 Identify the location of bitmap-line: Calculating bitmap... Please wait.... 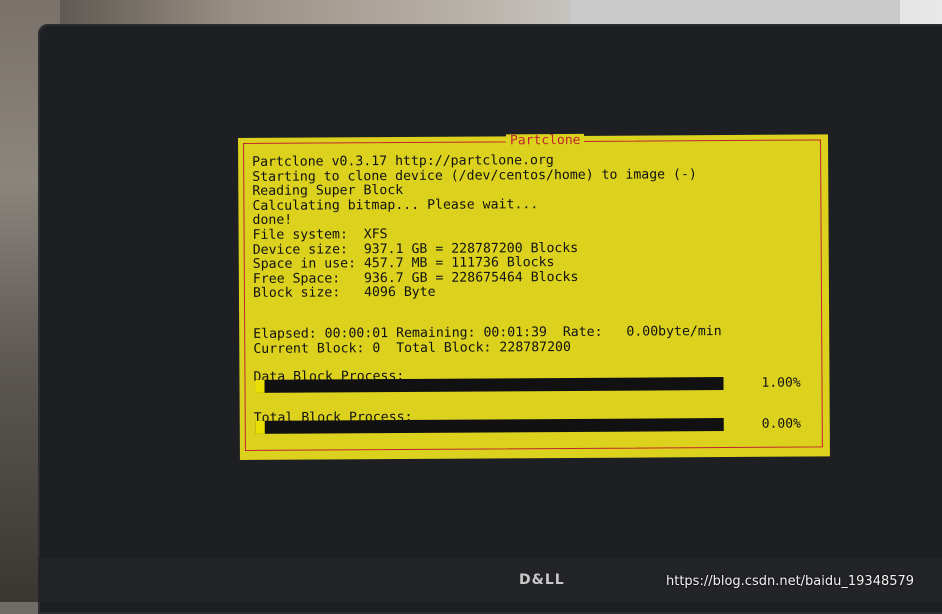
(395, 205).